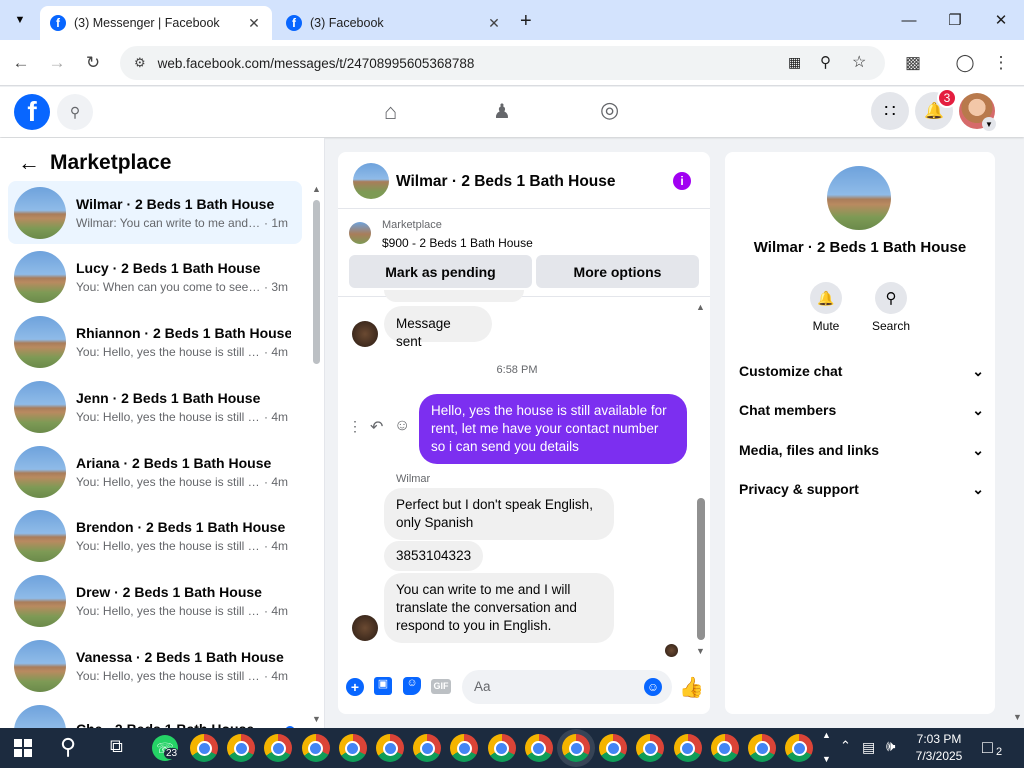 This screenshot has height=768, width=1024. What do you see at coordinates (93, 63) in the screenshot?
I see `reload-button: ↻` at bounding box center [93, 63].